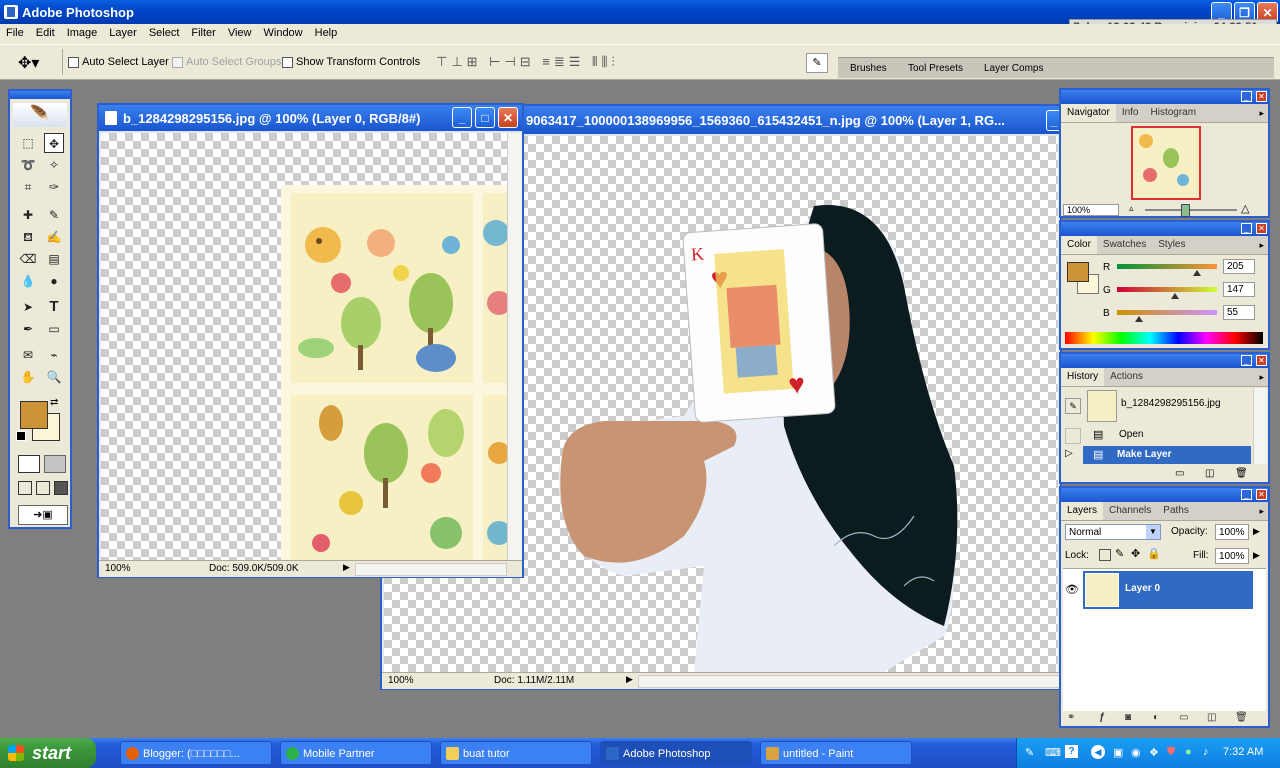 The height and width of the screenshot is (768, 1280). What do you see at coordinates (1246, 96) in the screenshot?
I see `navigator-minimize-button: _` at bounding box center [1246, 96].